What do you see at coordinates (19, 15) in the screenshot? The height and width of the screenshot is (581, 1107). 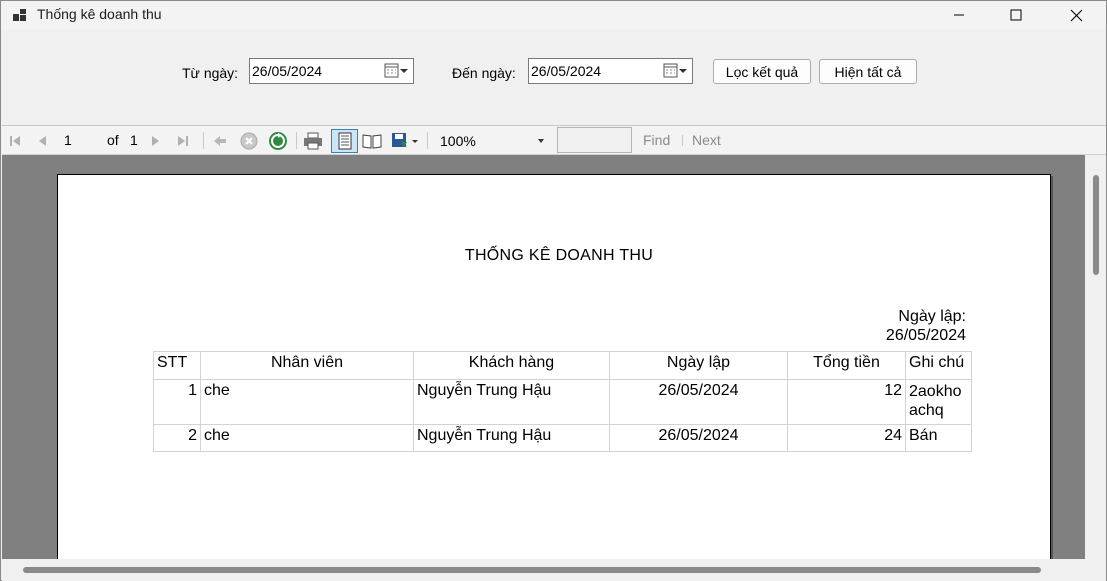 I see `app-icon` at bounding box center [19, 15].